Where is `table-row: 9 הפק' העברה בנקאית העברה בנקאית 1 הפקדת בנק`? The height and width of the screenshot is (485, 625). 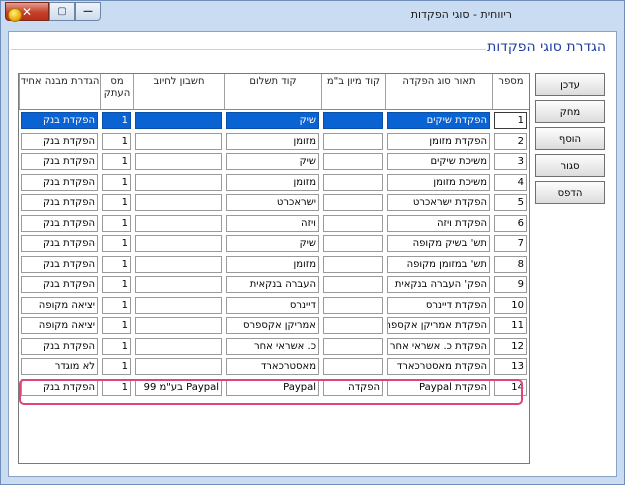
table-row: 9 הפק' העברה בנקאית העברה בנקאית 1 הפקדת בנק is located at coordinates (274, 284).